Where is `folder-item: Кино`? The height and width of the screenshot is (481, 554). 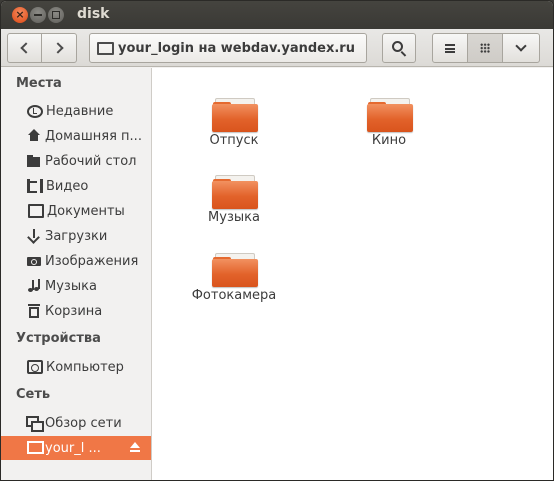
folder-item: Кино is located at coordinates (389, 115).